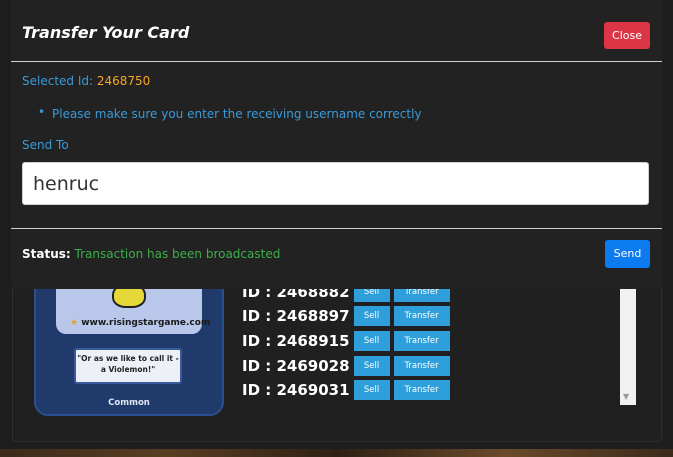 Image resolution: width=673 pixels, height=457 pixels. What do you see at coordinates (296, 390) in the screenshot?
I see `id-text: ID : 2469031` at bounding box center [296, 390].